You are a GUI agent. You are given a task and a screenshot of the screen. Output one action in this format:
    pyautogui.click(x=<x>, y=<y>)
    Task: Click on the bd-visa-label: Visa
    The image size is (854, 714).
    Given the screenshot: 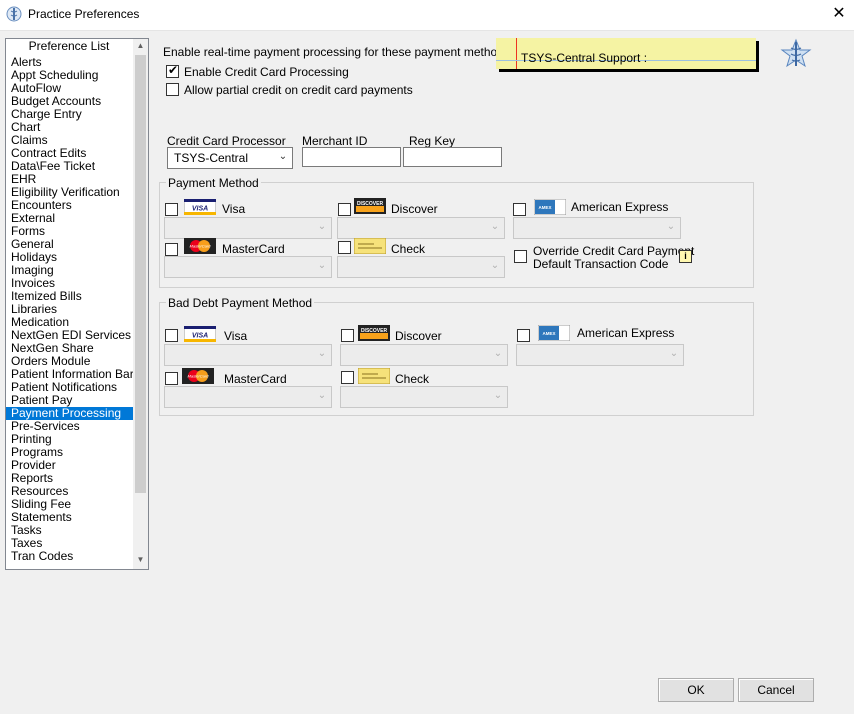 What is the action you would take?
    pyautogui.click(x=236, y=336)
    